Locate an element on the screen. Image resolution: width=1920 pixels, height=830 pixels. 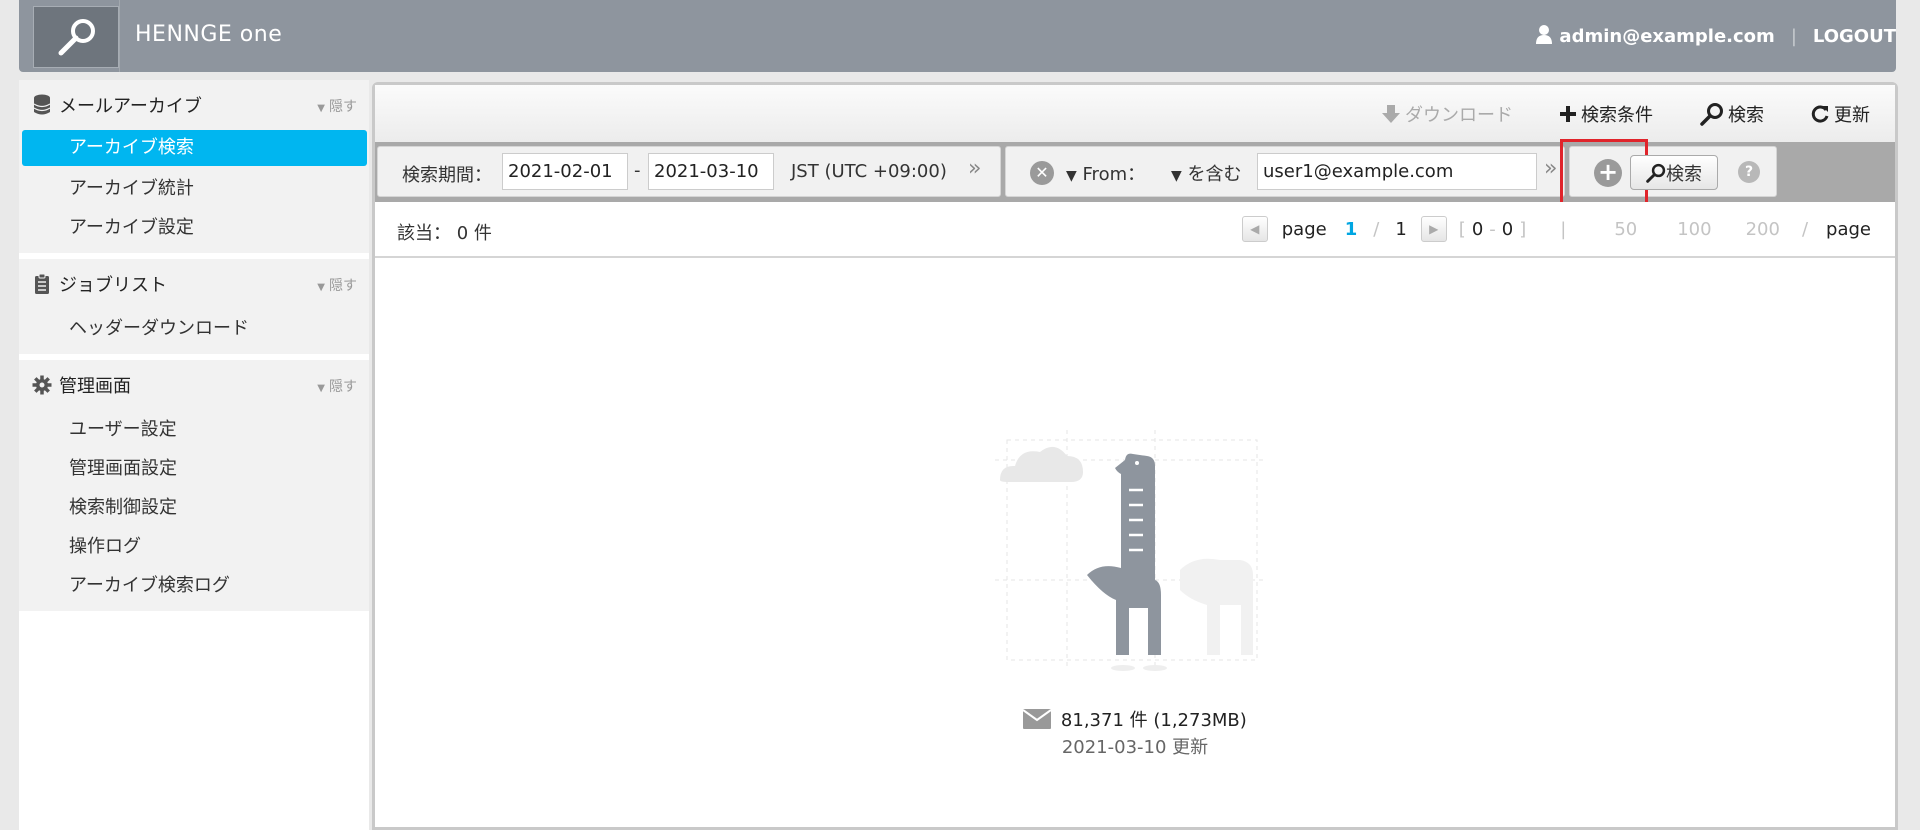
range-close: ] is located at coordinates (1523, 229).